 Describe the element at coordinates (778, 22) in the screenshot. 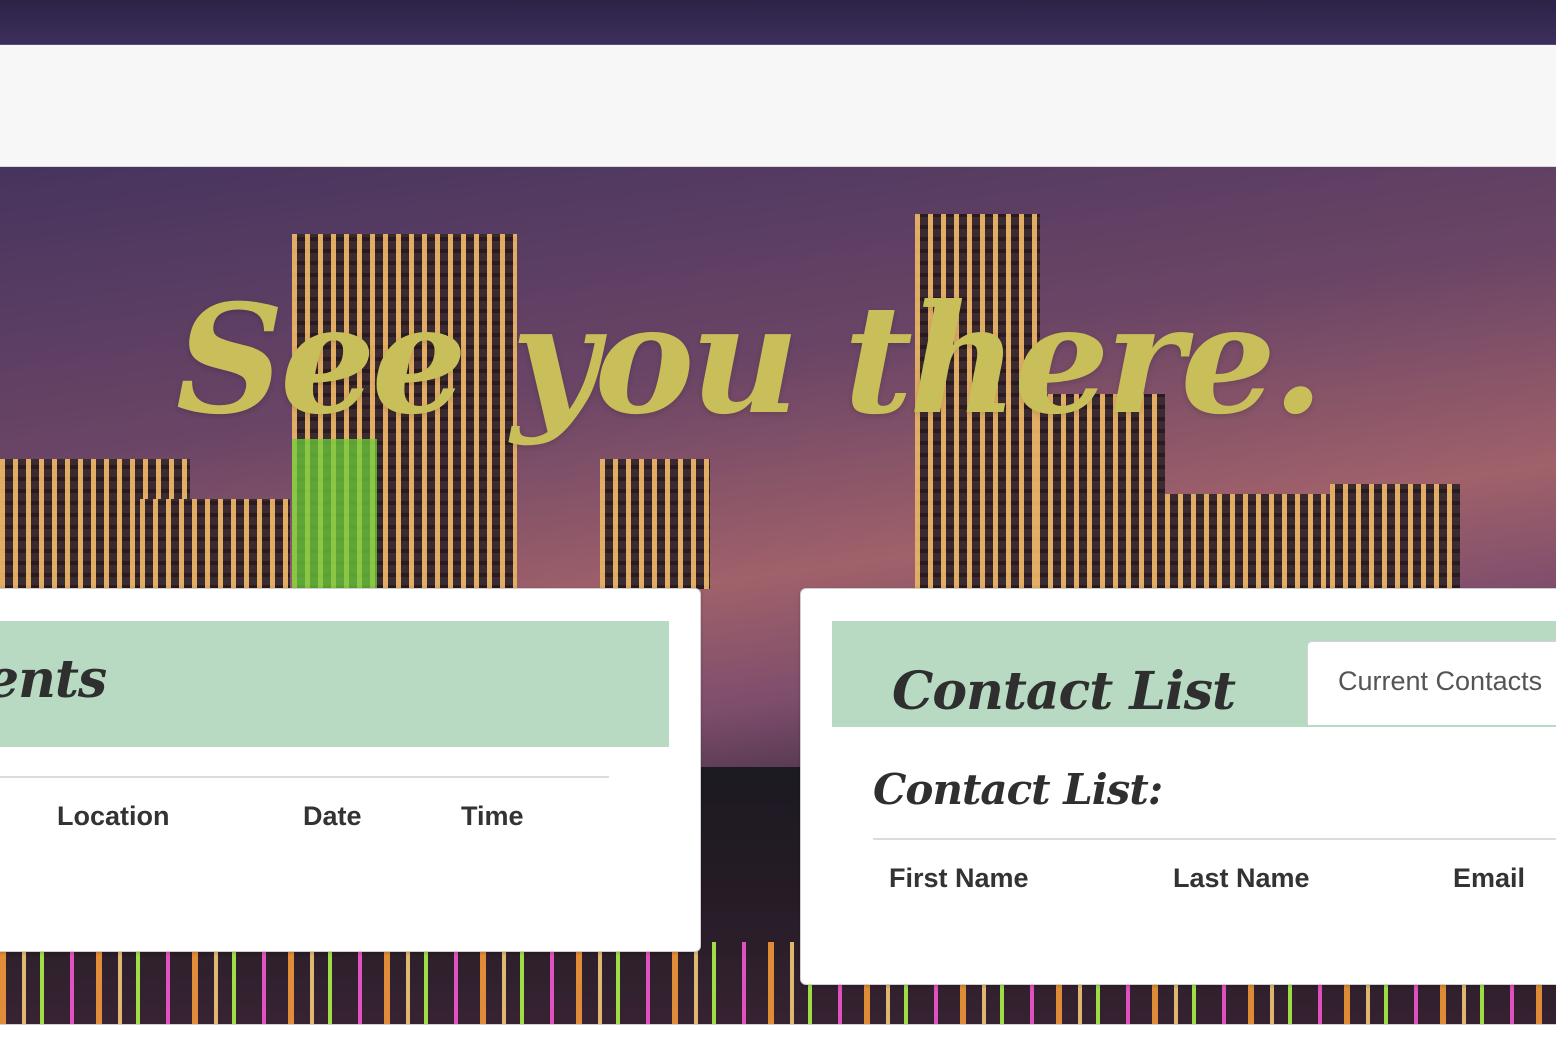

I see `top-strip` at that location.